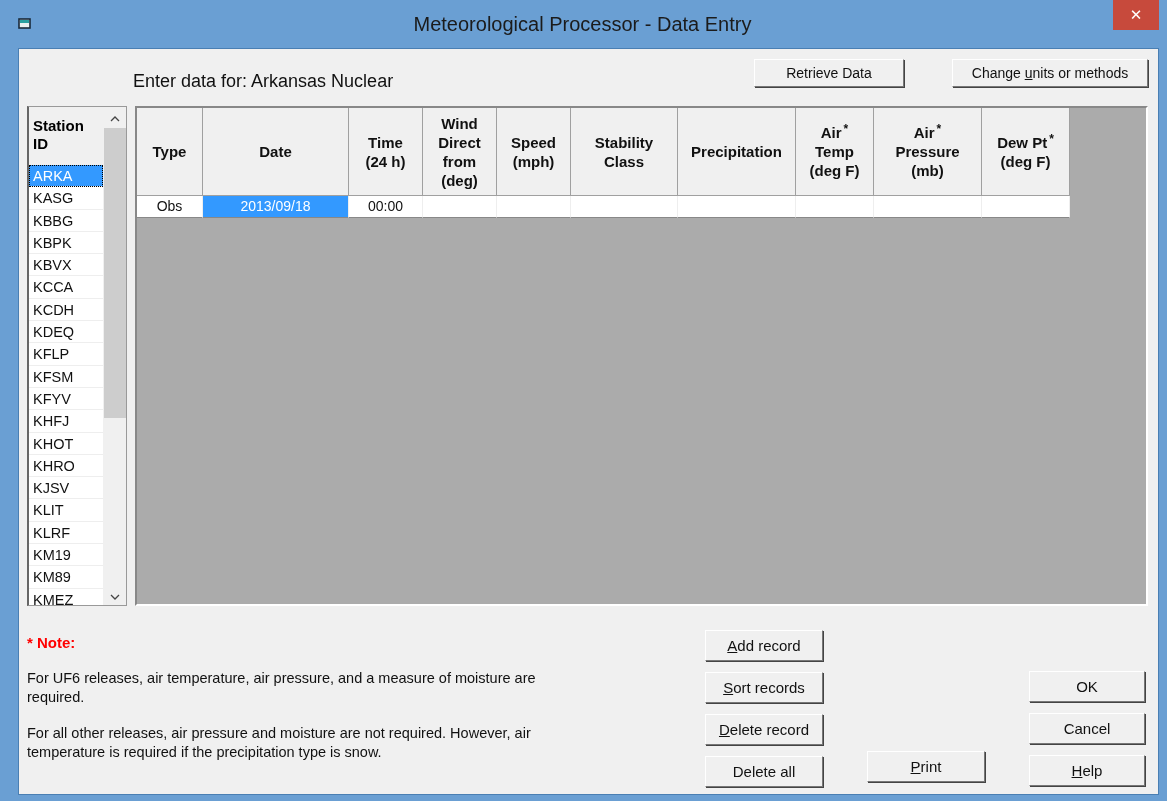 Image resolution: width=1167 pixels, height=801 pixels. I want to click on scroll-thumb, so click(114, 273).